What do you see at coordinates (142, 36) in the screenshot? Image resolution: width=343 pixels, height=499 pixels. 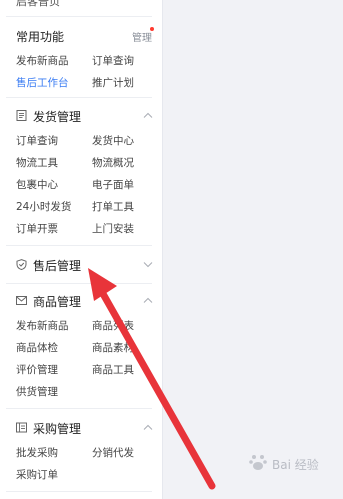 I see `manage-button: 管理` at bounding box center [142, 36].